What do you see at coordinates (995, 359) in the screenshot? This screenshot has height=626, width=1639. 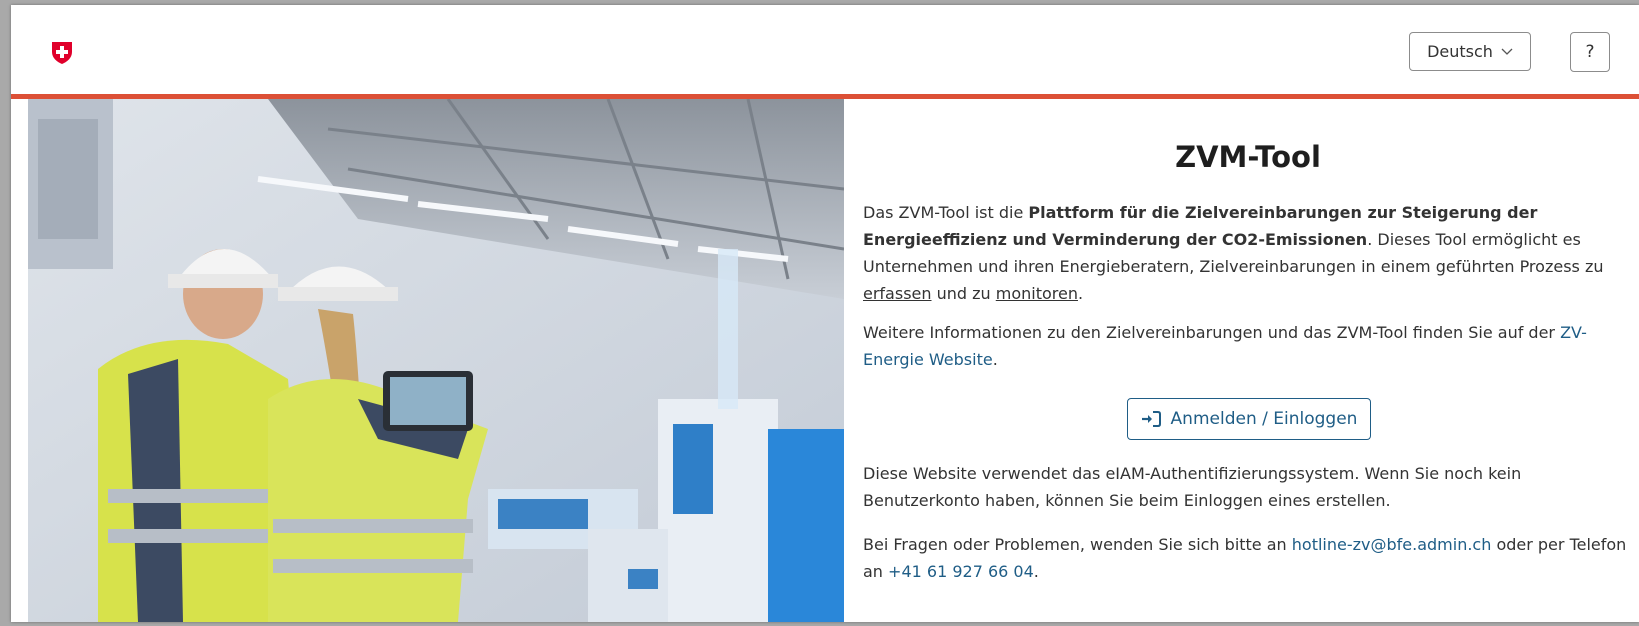 I see `info-text-2: .` at bounding box center [995, 359].